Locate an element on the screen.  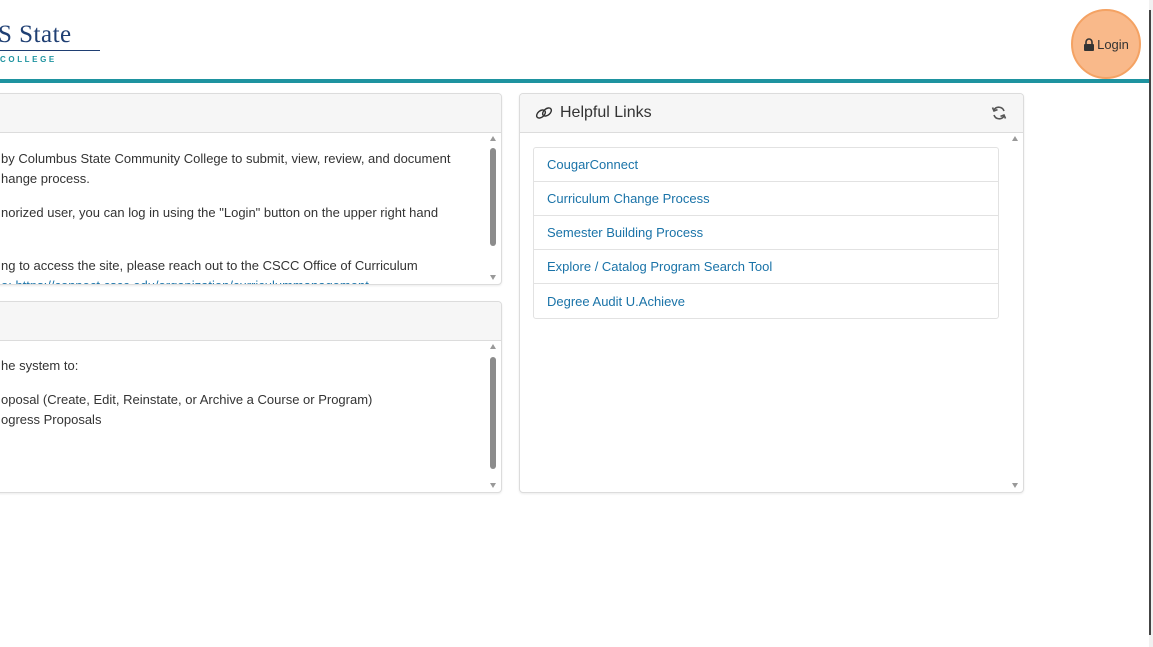
welcome-text-line: hange process. is located at coordinates (45, 178).